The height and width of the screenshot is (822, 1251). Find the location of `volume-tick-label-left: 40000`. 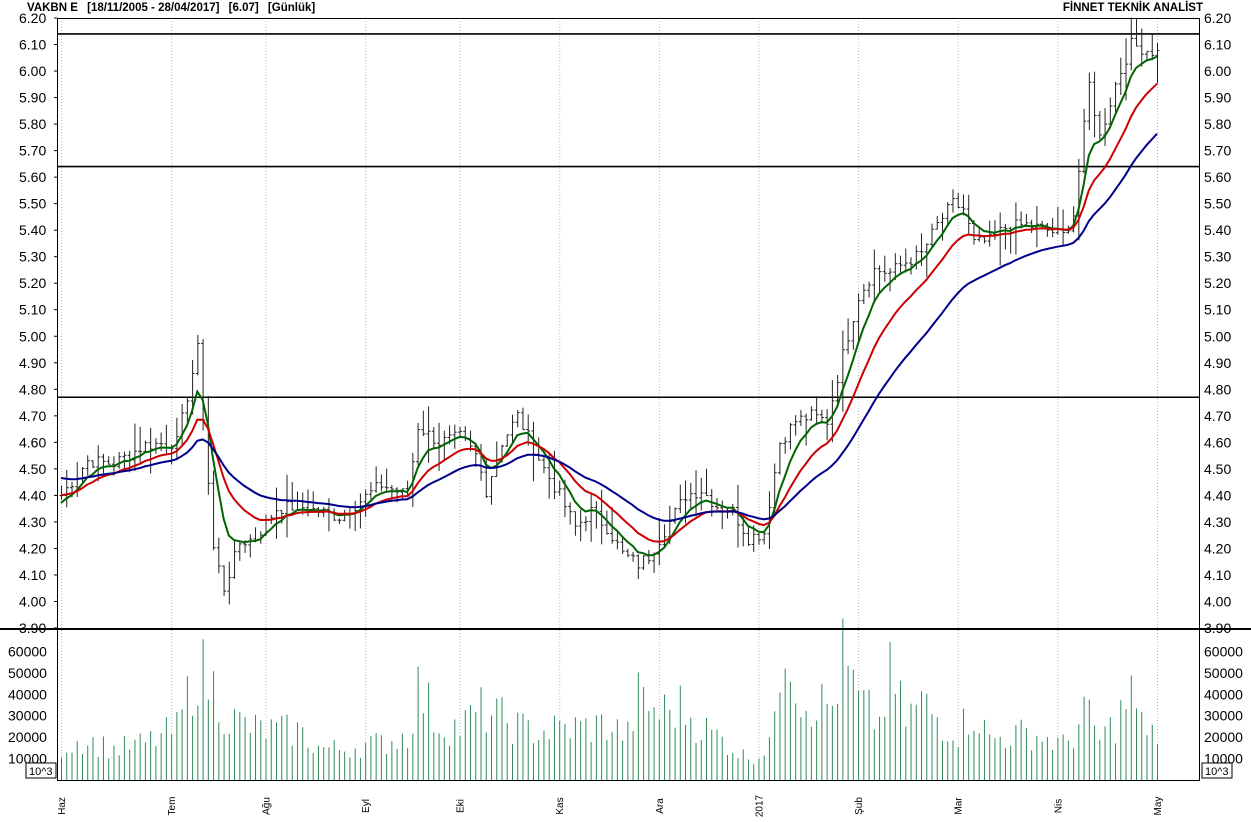

volume-tick-label-left: 40000 is located at coordinates (27, 694).